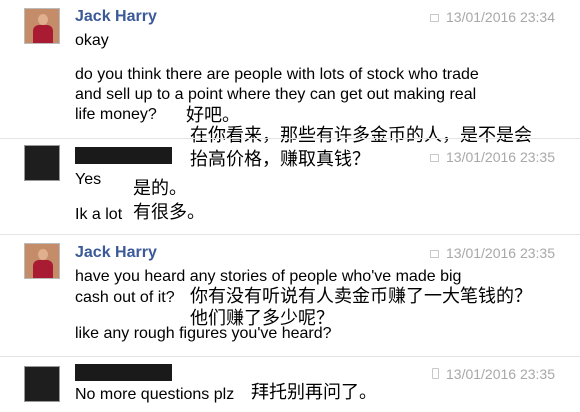  What do you see at coordinates (155, 394) in the screenshot?
I see `message-text: No more questions plz` at bounding box center [155, 394].